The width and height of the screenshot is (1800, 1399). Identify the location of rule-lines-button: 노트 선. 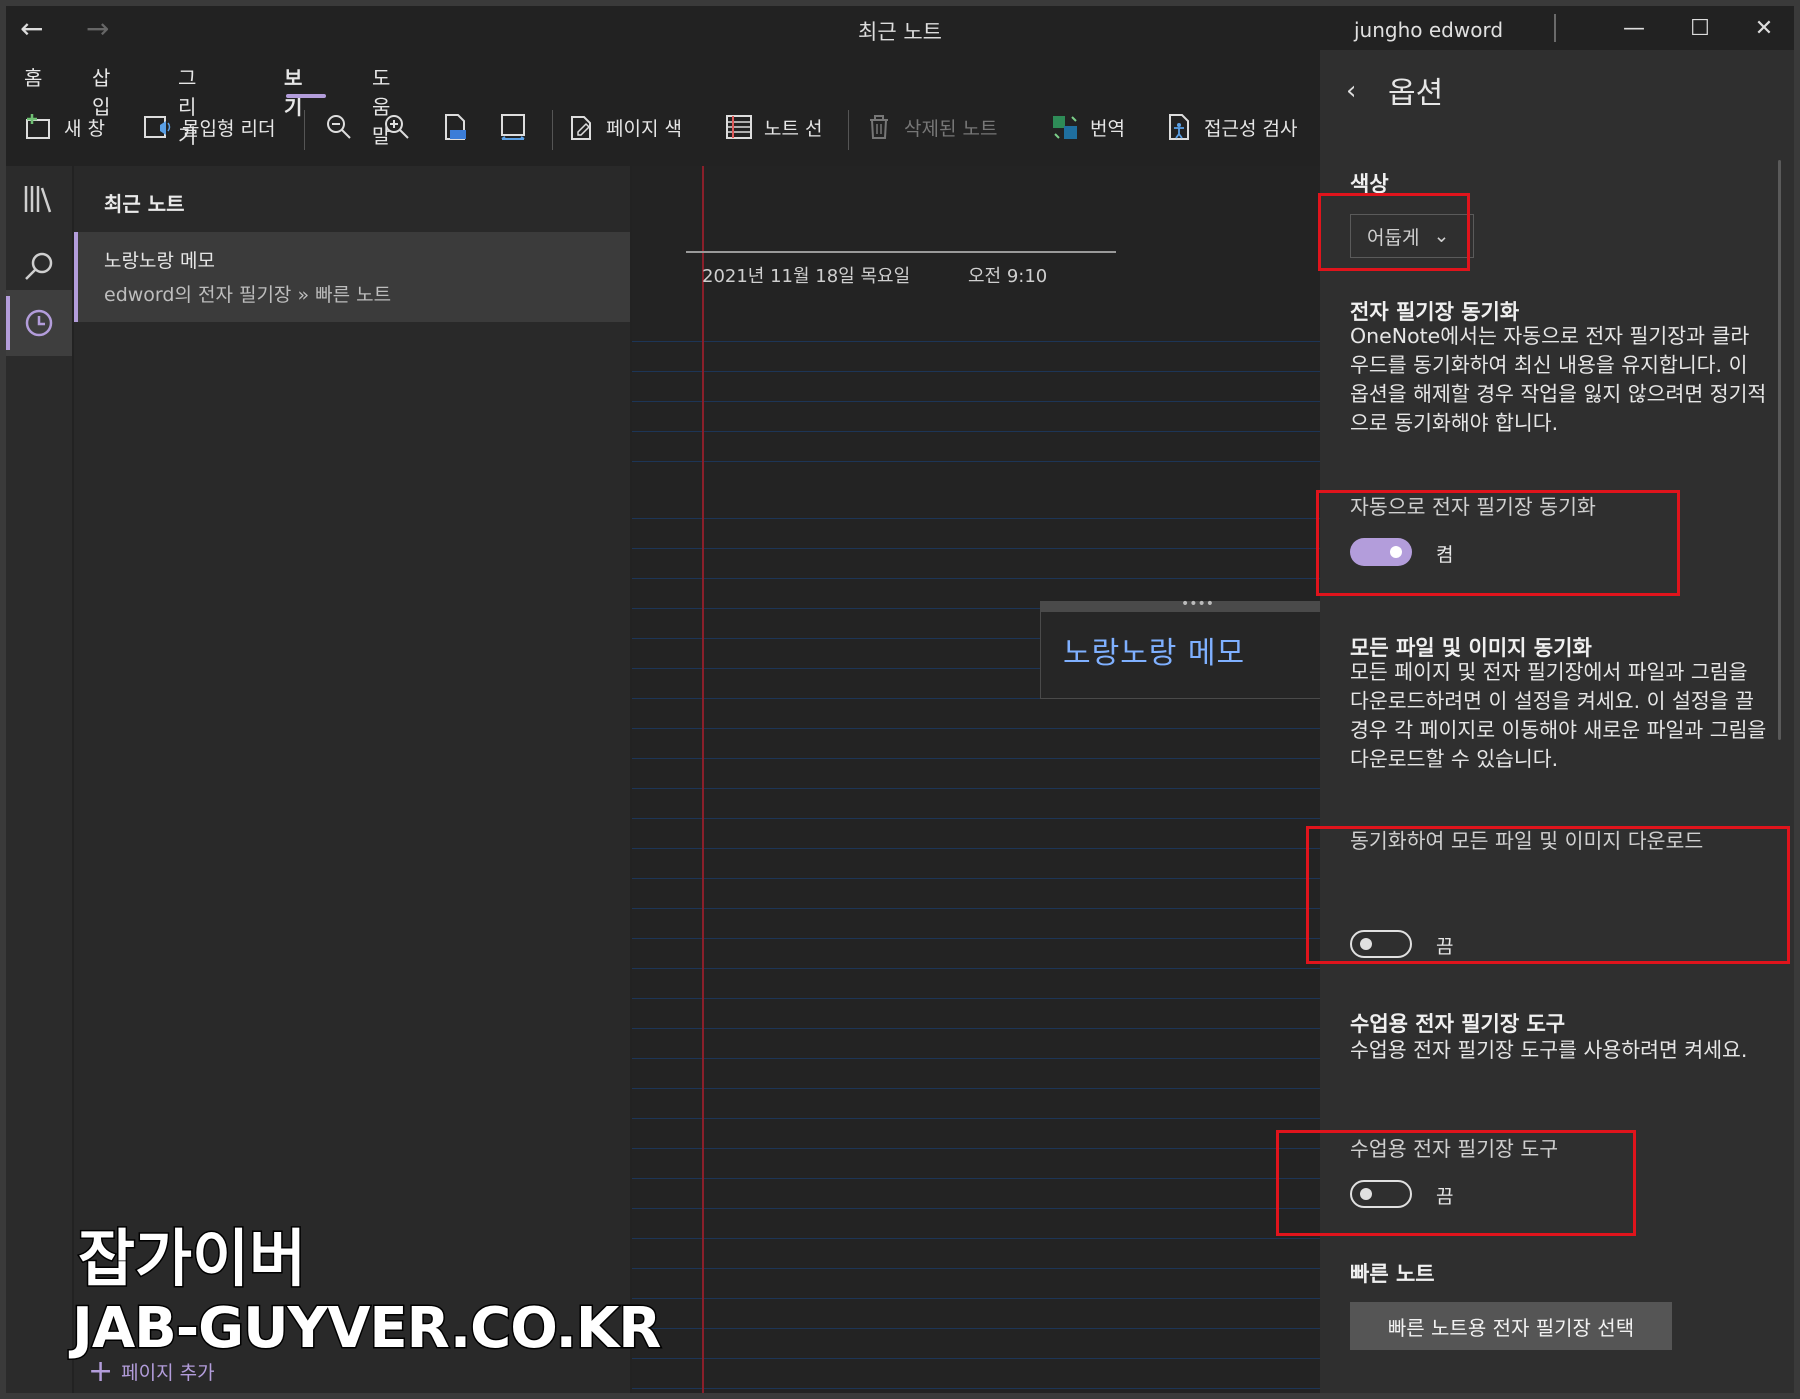
(773, 127).